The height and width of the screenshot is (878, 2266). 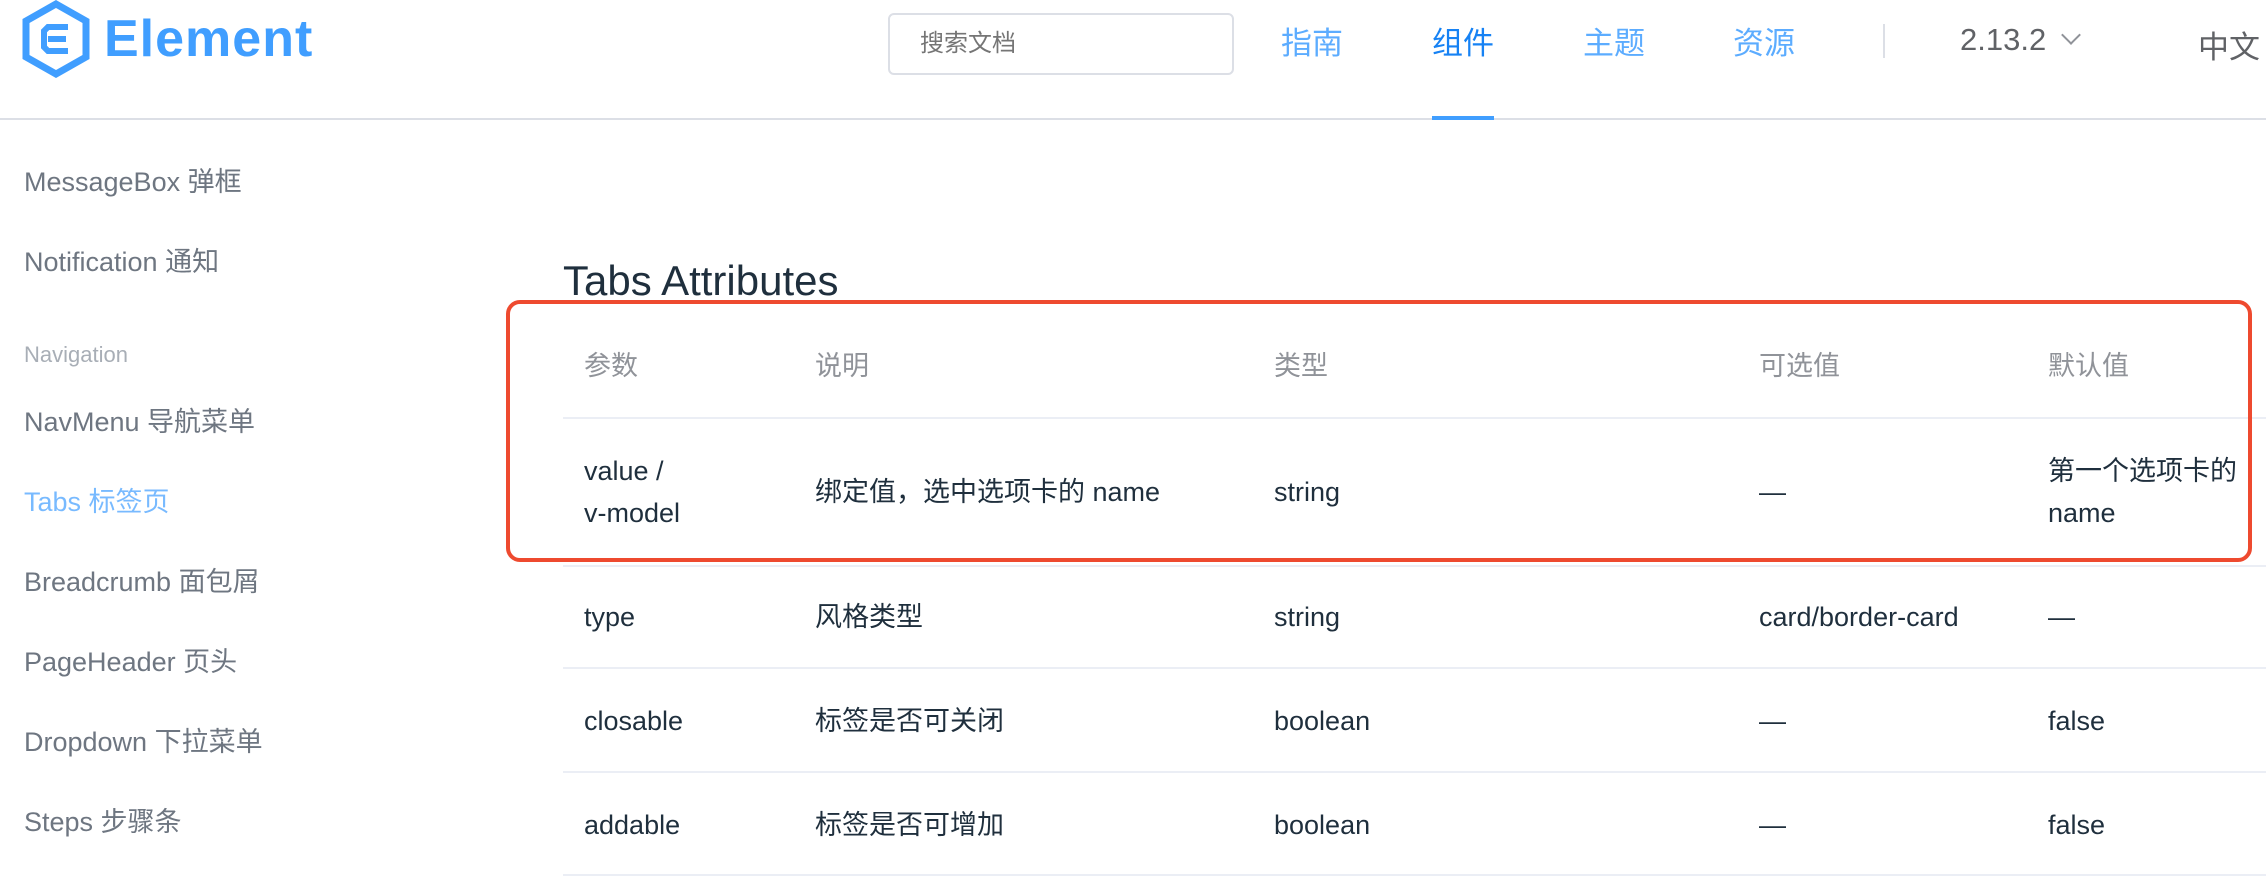 What do you see at coordinates (1463, 40) in the screenshot?
I see `nav-component: 组件` at bounding box center [1463, 40].